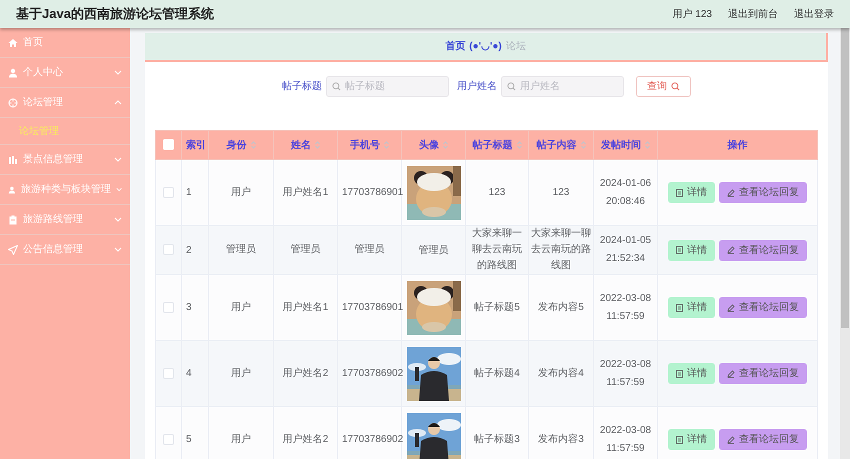 The image size is (850, 459). I want to click on table-cell: 4, so click(189, 373).